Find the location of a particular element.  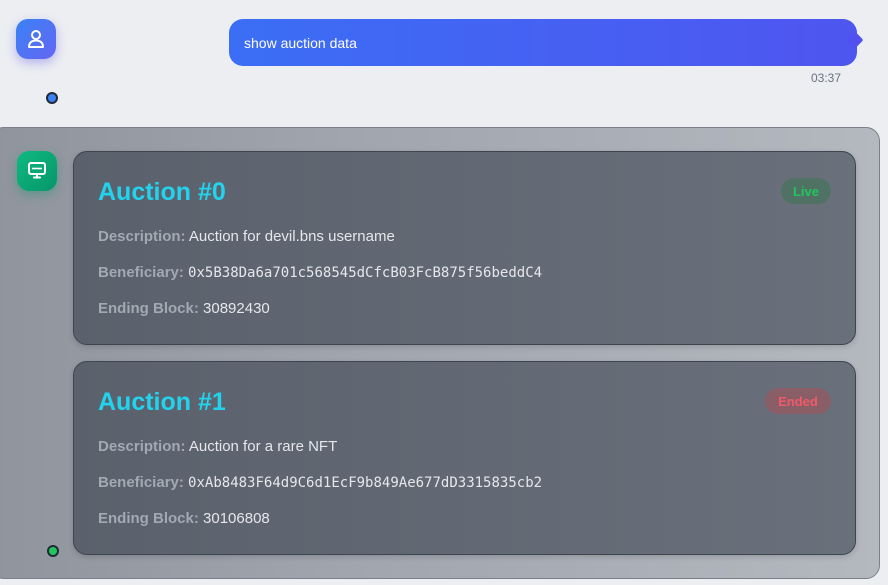

user-avatar is located at coordinates (36, 39).